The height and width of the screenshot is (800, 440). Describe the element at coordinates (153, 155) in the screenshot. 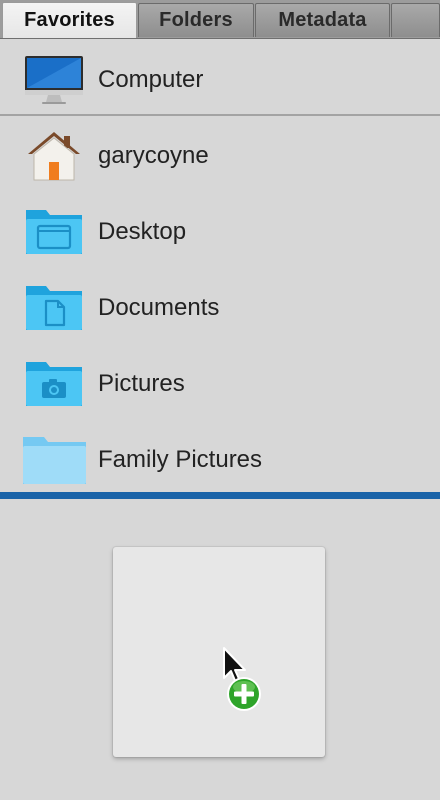

I see `favorite-item-label: garycoyne` at that location.